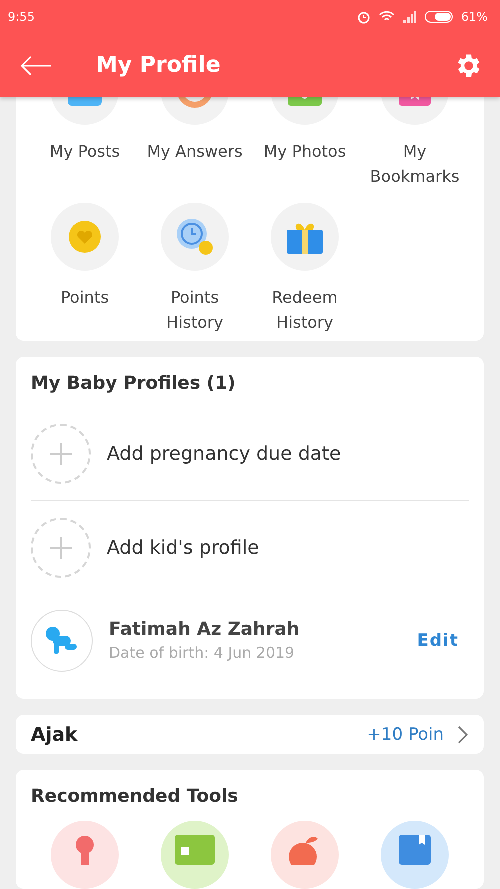  I want to click on coin-icon, so click(85, 237).